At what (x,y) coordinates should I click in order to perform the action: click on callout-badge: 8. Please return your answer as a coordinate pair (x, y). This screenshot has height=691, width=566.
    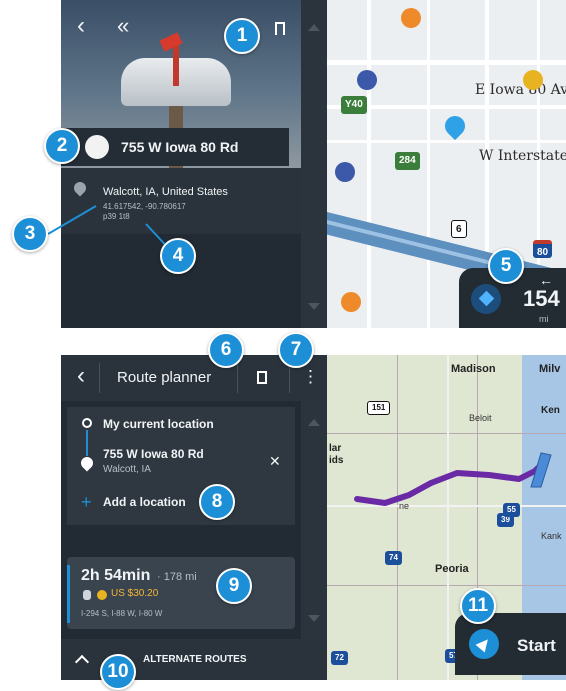
    Looking at the image, I should click on (217, 502).